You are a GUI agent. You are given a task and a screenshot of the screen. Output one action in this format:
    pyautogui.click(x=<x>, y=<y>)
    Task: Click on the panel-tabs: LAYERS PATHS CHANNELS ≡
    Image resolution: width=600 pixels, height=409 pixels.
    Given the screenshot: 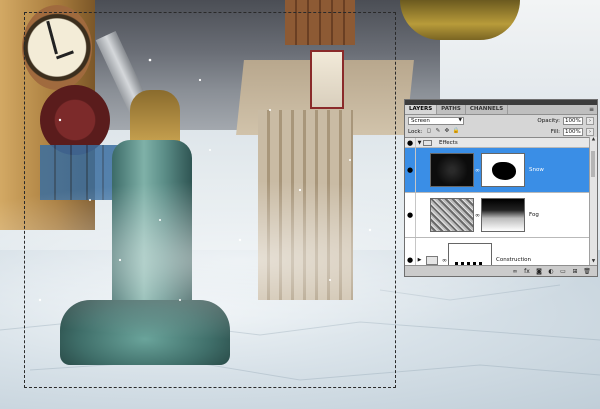 What is the action you would take?
    pyautogui.click(x=501, y=110)
    